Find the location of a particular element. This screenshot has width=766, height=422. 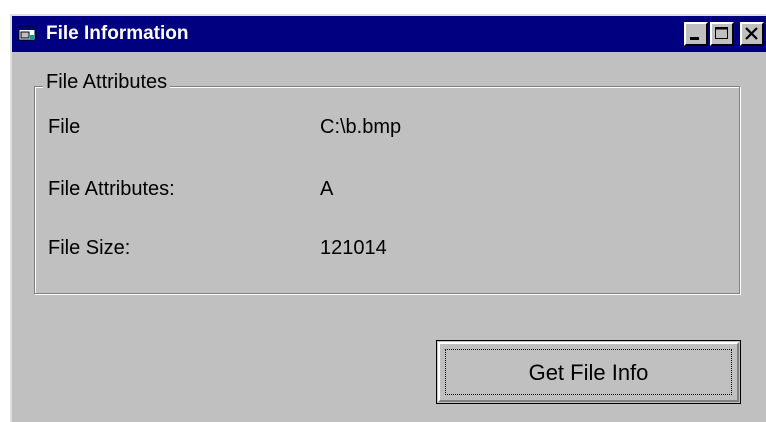

get-file-info-label: Get File Info is located at coordinates (588, 372).